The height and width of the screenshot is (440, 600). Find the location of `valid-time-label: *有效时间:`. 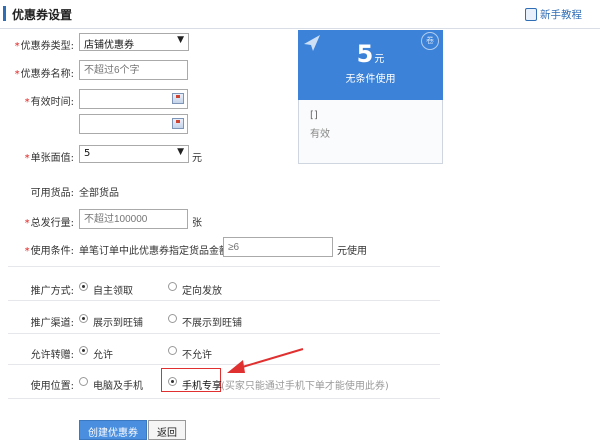

valid-time-label: *有效时间: is located at coordinates (49, 102).